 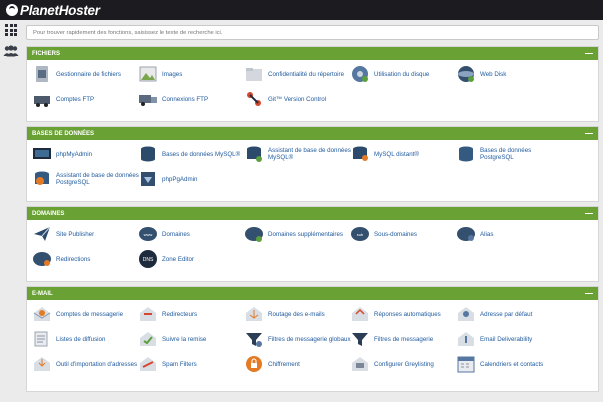 What do you see at coordinates (42, 259) in the screenshot?
I see `redirects-icon` at bounding box center [42, 259].